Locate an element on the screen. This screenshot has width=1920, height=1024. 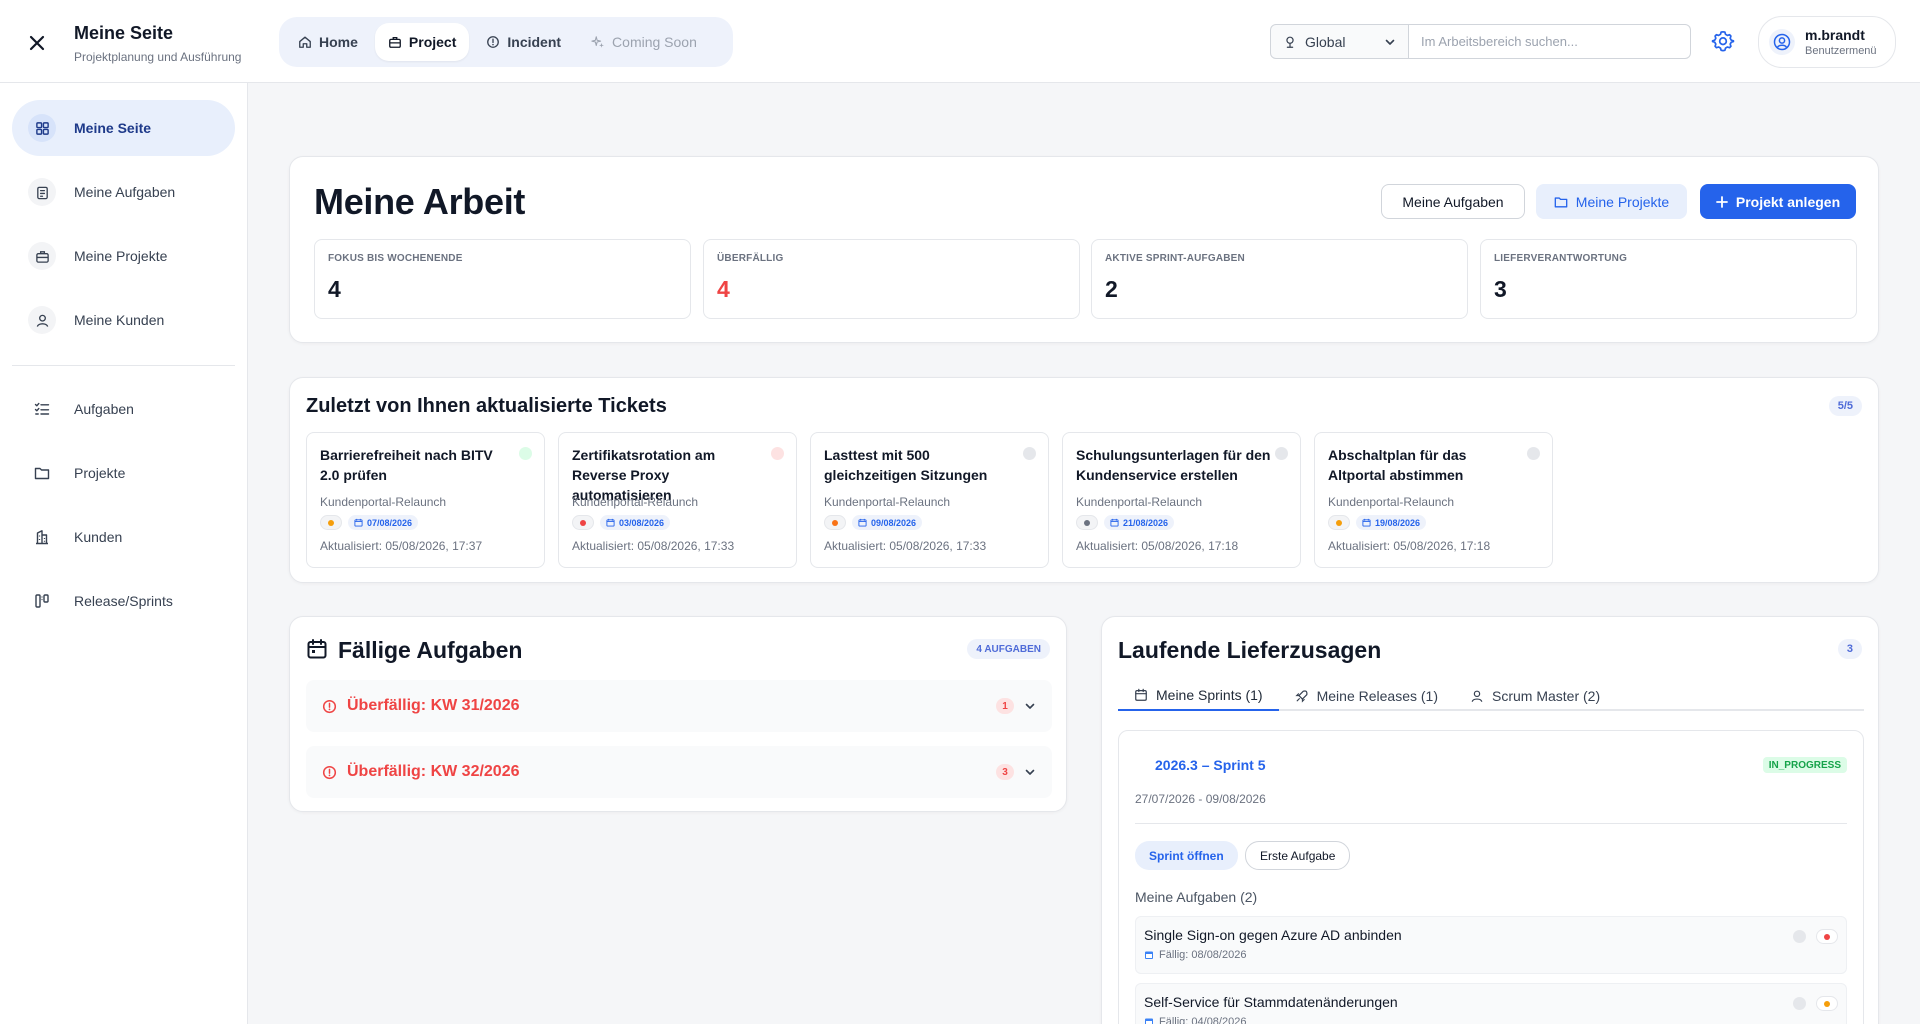
task-title: Single Sign-on gegen Azure AD anbinden is located at coordinates (1273, 935).